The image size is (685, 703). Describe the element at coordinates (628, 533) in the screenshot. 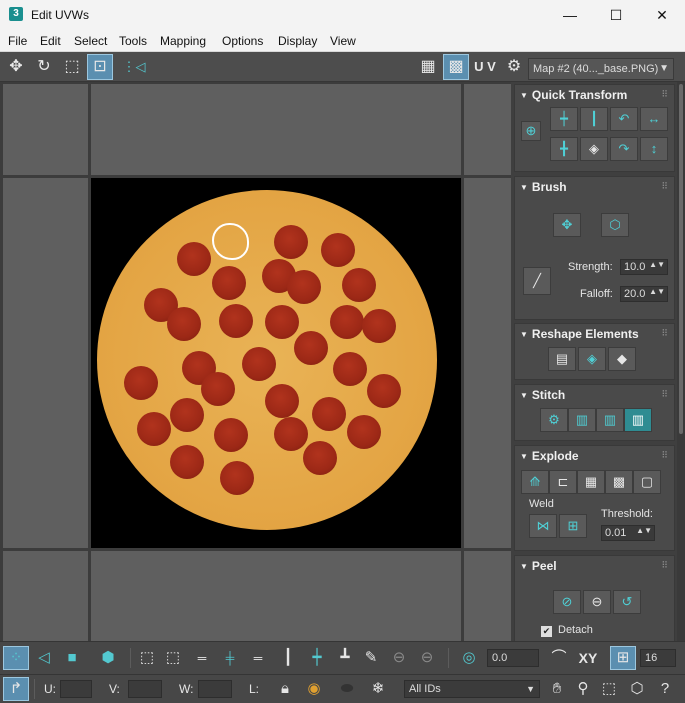

I see `threshold-spinner: 0.01 ▲▼` at that location.